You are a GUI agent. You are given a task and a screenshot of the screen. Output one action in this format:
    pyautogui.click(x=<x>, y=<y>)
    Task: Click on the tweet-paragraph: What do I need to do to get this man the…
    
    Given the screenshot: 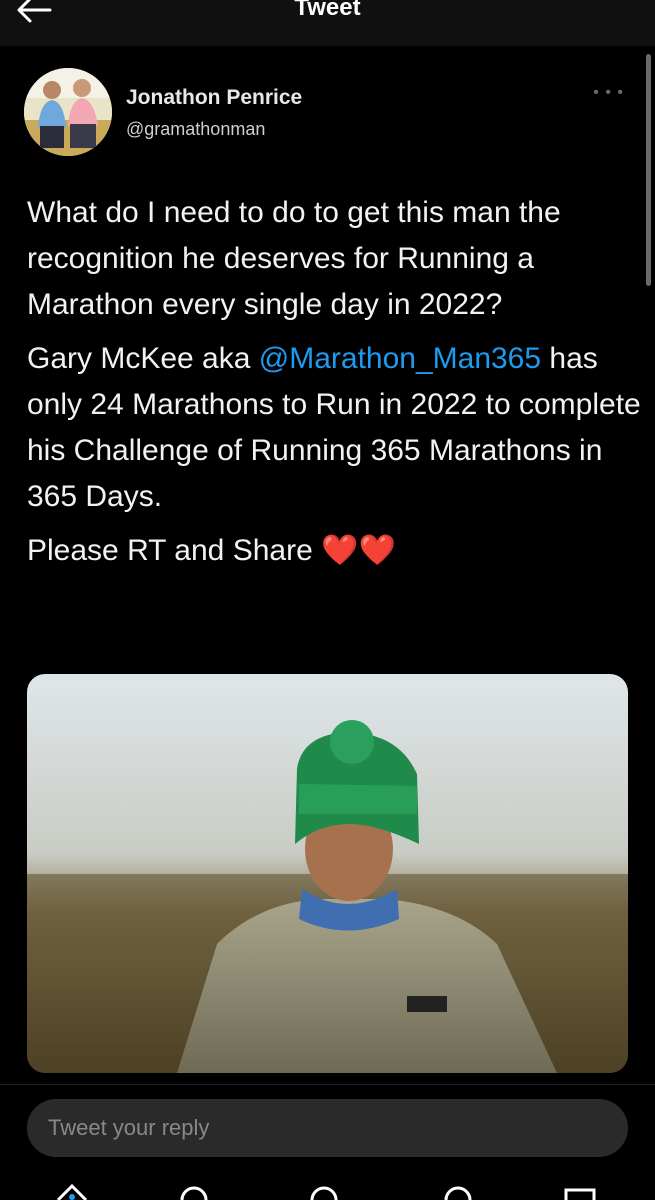 What is the action you would take?
    pyautogui.click(x=294, y=258)
    